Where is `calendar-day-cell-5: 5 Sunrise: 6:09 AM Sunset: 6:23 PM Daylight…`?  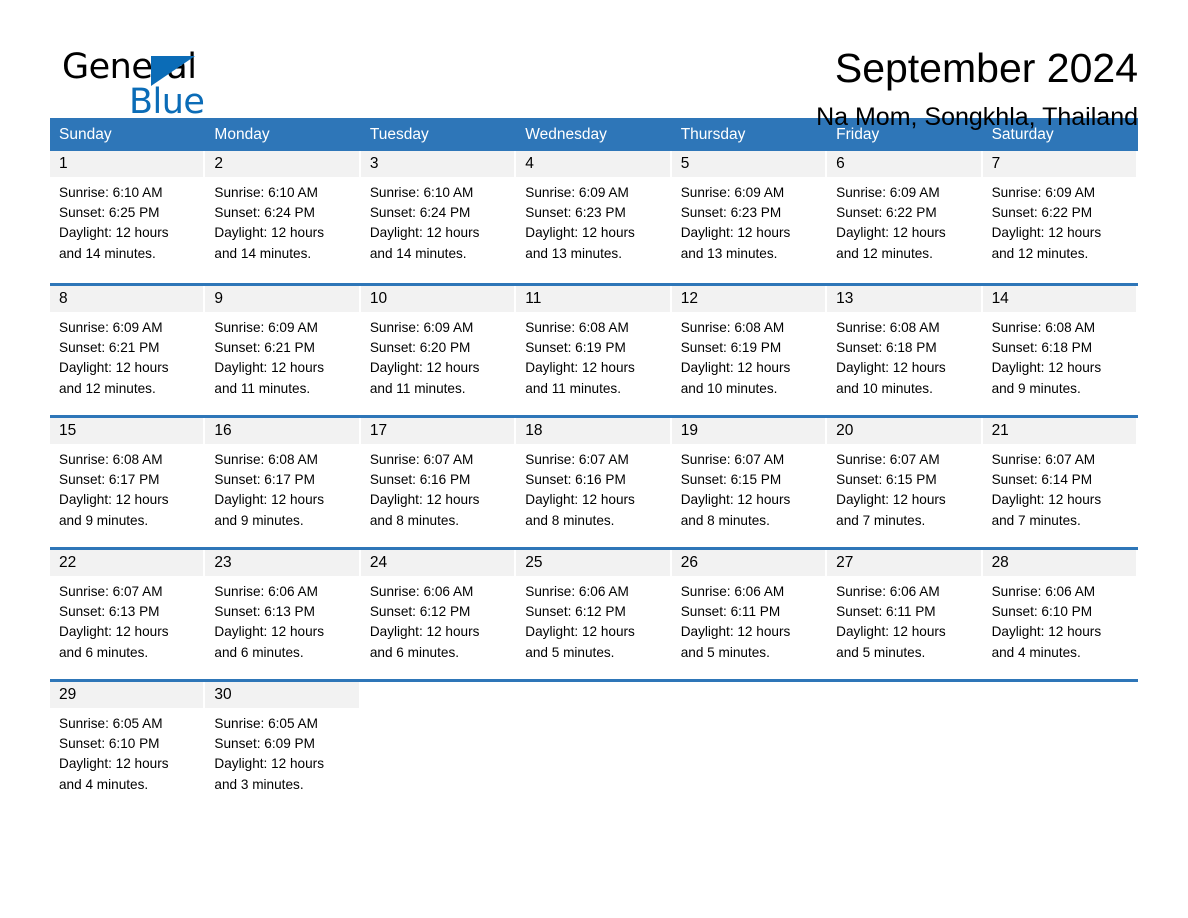
calendar-day-cell-5: 5 Sunrise: 6:09 AM Sunset: 6:23 PM Daylight… is located at coordinates (749, 217).